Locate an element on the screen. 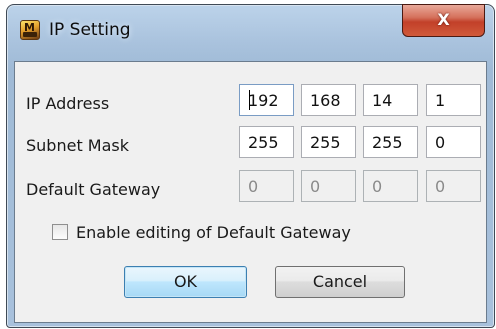  enable-gateway-editing-checkbox is located at coordinates (60, 232).